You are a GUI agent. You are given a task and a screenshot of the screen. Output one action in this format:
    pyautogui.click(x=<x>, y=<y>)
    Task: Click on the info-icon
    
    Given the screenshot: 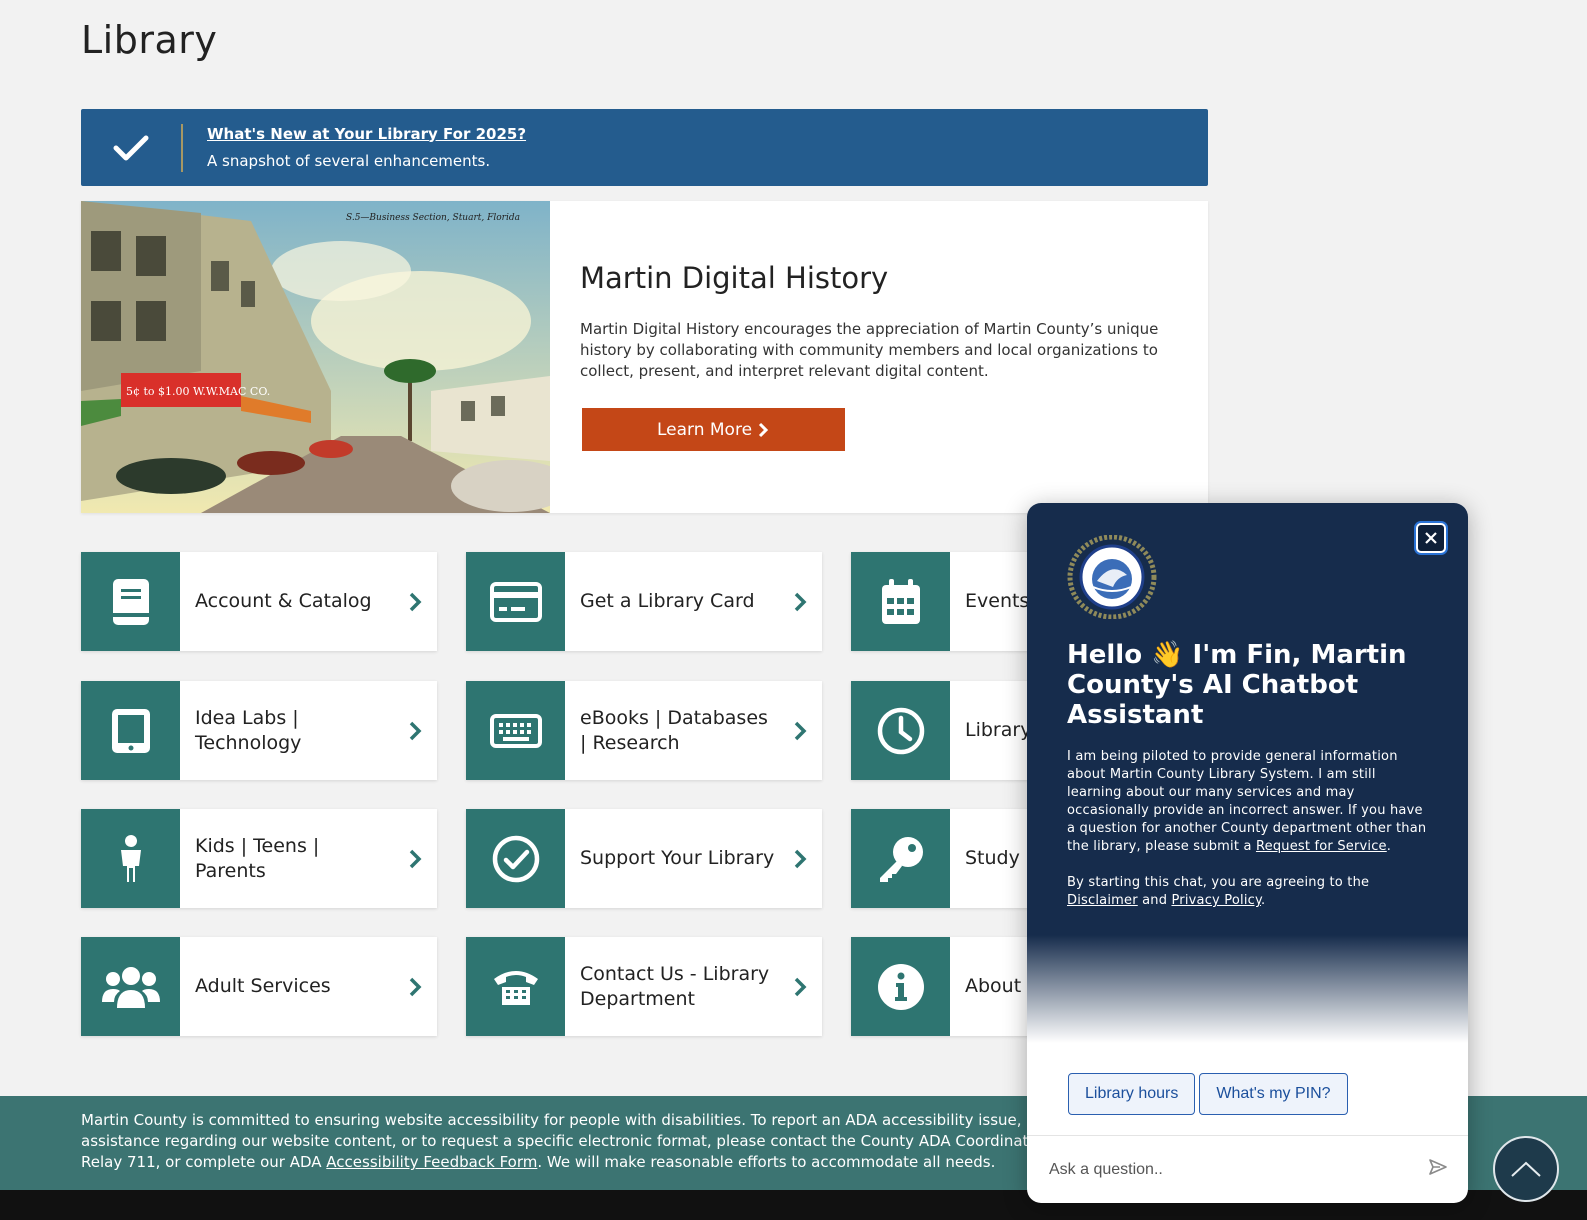 What is the action you would take?
    pyautogui.click(x=900, y=986)
    